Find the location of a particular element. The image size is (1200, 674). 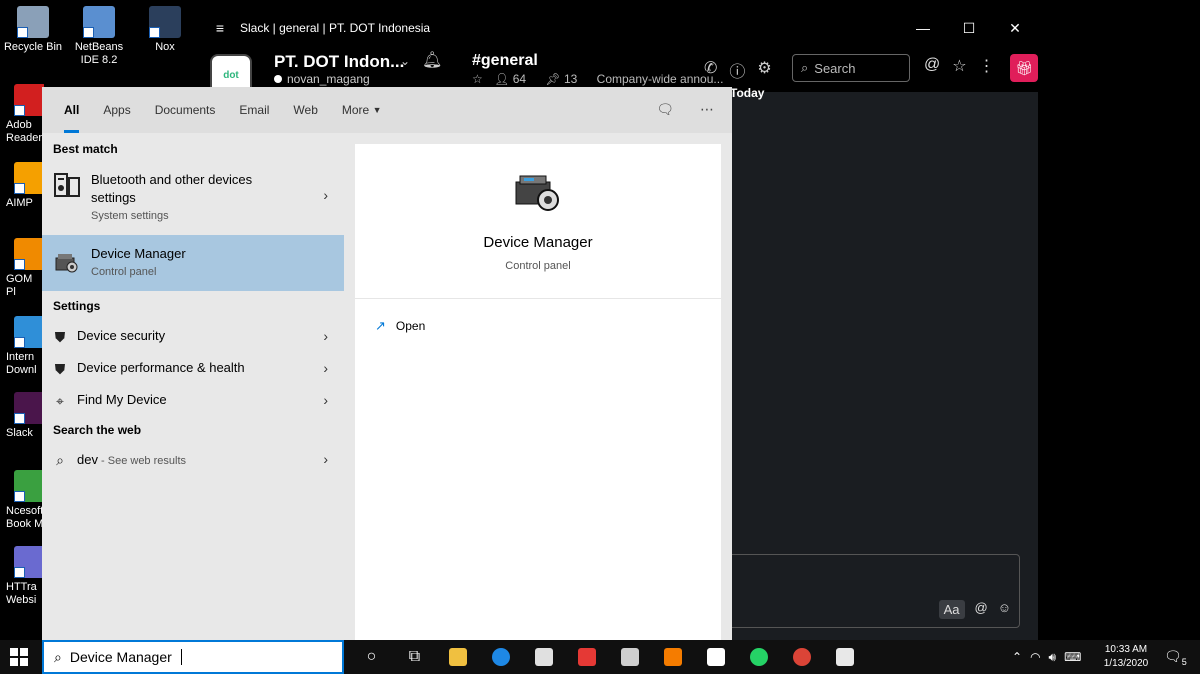

tab-documents: Documents is located at coordinates (185, 110).